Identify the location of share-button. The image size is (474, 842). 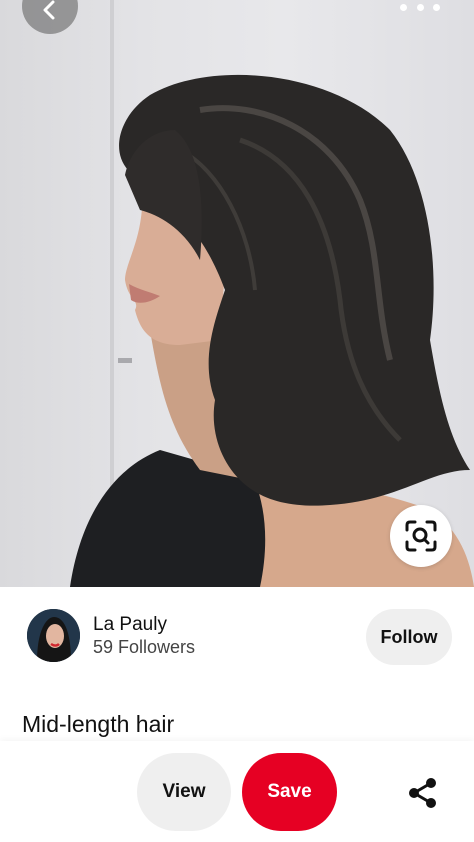
(423, 793).